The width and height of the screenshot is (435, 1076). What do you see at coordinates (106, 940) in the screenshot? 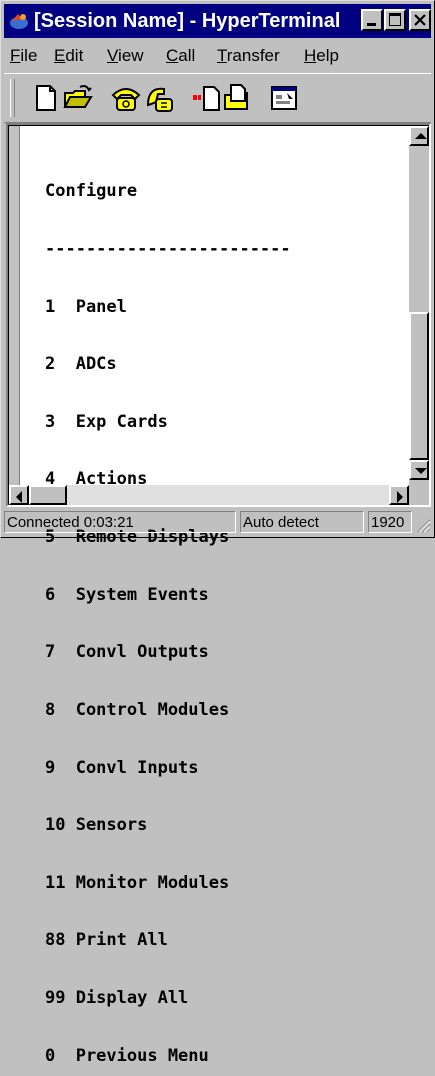
I see `terminal-line: 88 Print All` at bounding box center [106, 940].